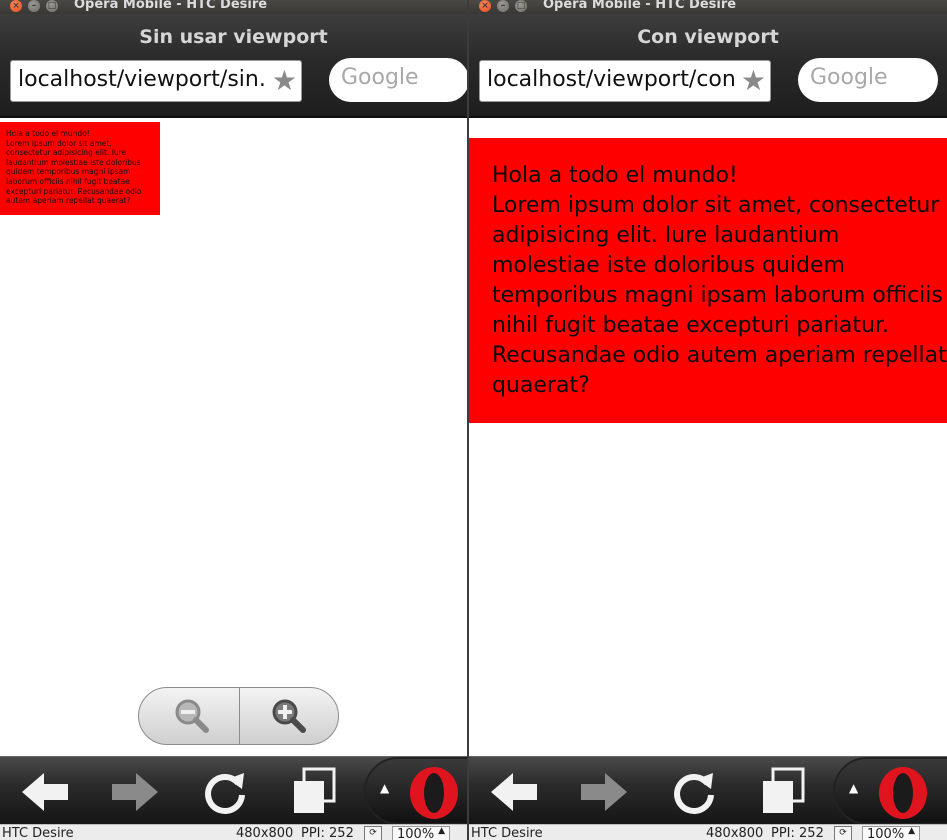  I want to click on address-bar: localhost/viewport/con ★, so click(625, 81).